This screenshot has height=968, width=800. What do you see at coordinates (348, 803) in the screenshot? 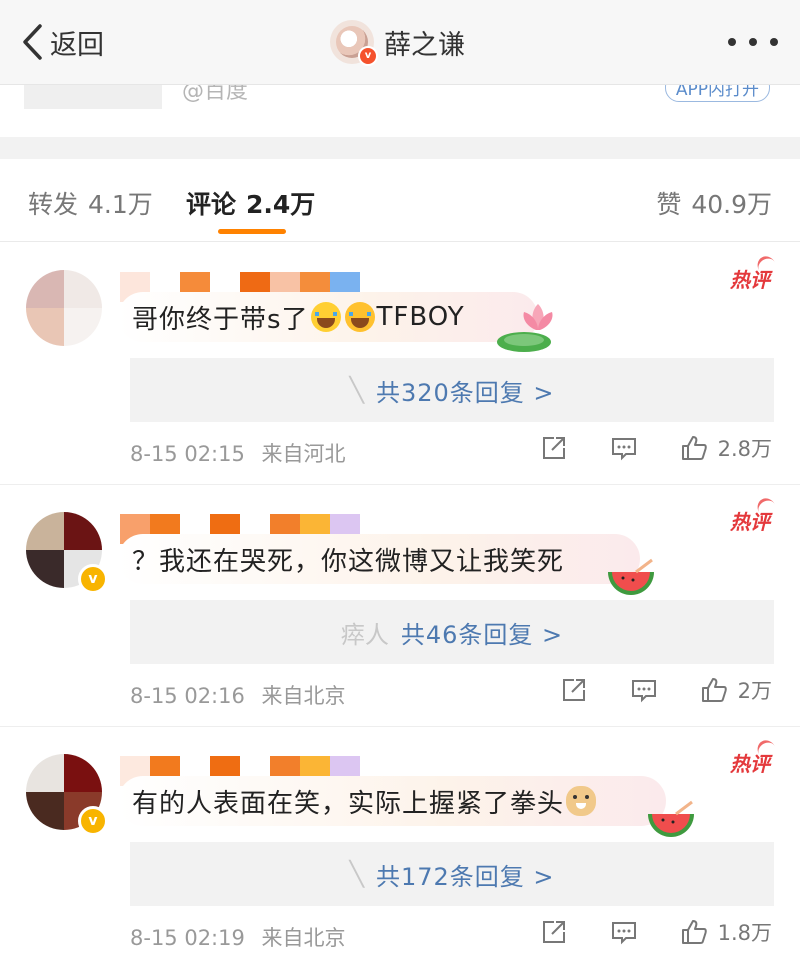
I see `comment-text: 有的人表面在笑，实际上握紧了拳头` at bounding box center [348, 803].